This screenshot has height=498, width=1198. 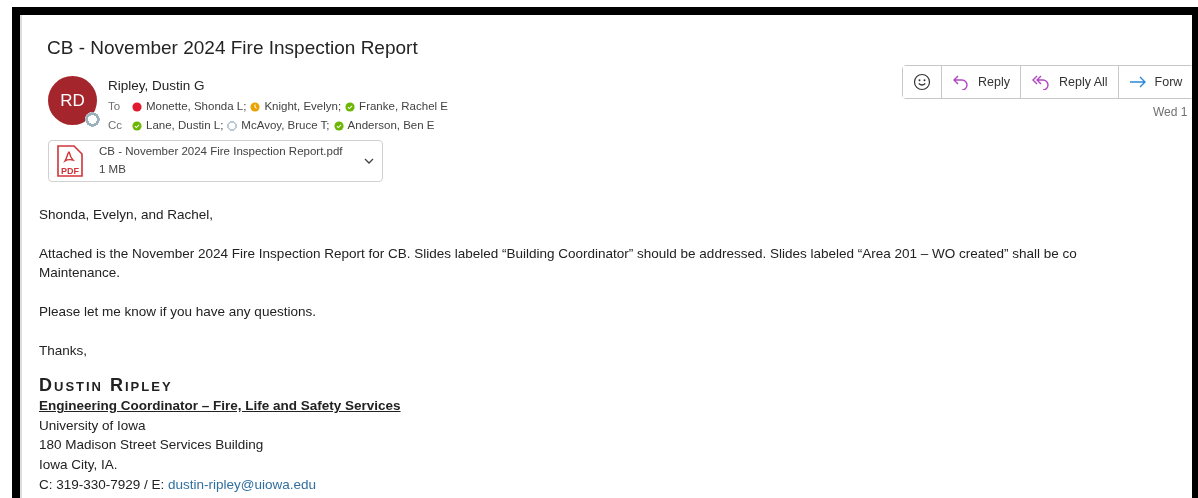 What do you see at coordinates (285, 126) in the screenshot?
I see `recipient-name: McAvoy, Bruce T;` at bounding box center [285, 126].